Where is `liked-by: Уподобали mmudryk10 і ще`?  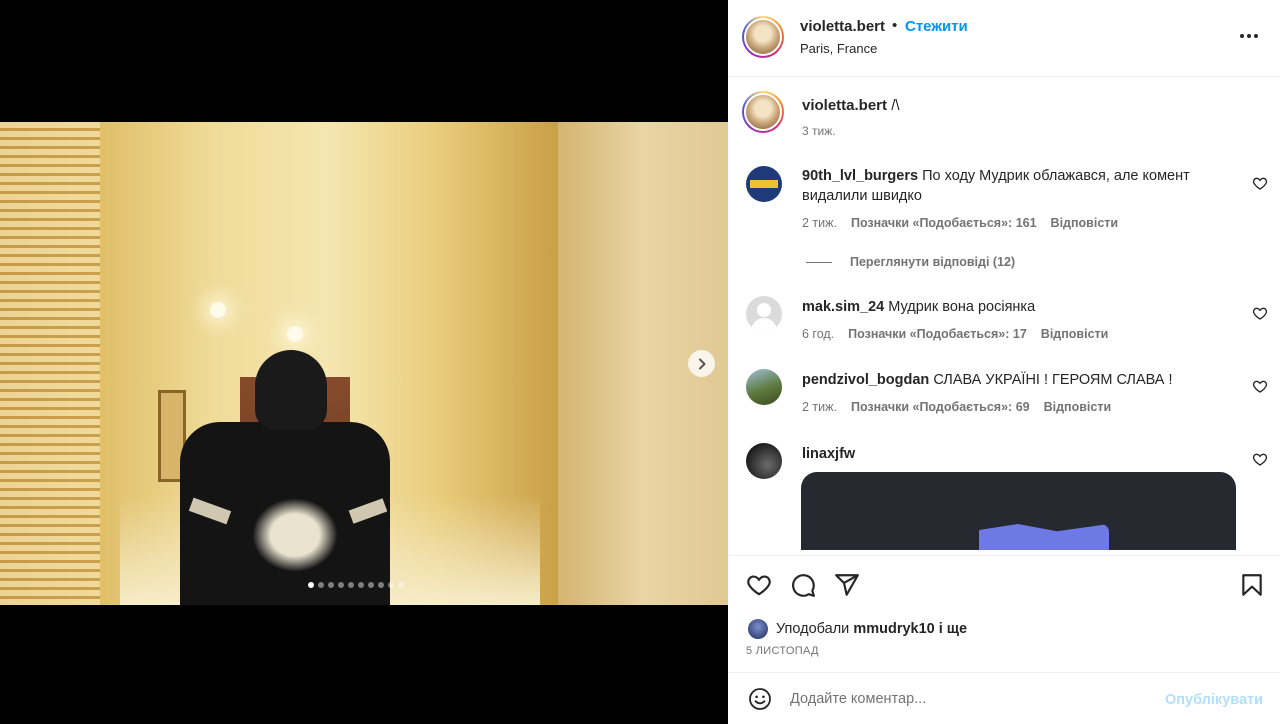
liked-by: Уподобали mmudryk10 і ще is located at coordinates (857, 629).